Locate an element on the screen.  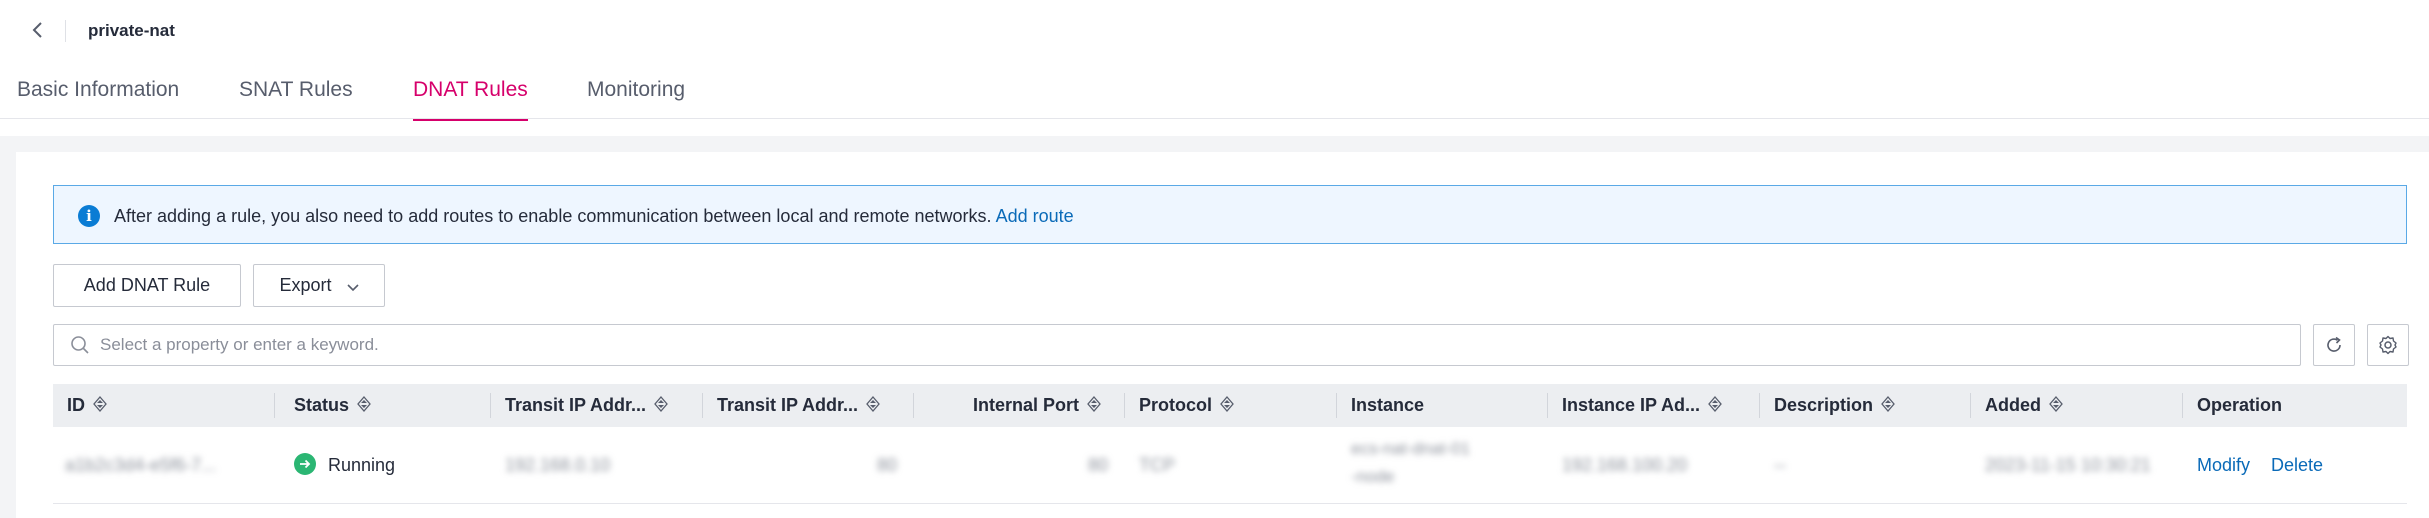
column-header-protocol: Protocol is located at coordinates (1186, 405).